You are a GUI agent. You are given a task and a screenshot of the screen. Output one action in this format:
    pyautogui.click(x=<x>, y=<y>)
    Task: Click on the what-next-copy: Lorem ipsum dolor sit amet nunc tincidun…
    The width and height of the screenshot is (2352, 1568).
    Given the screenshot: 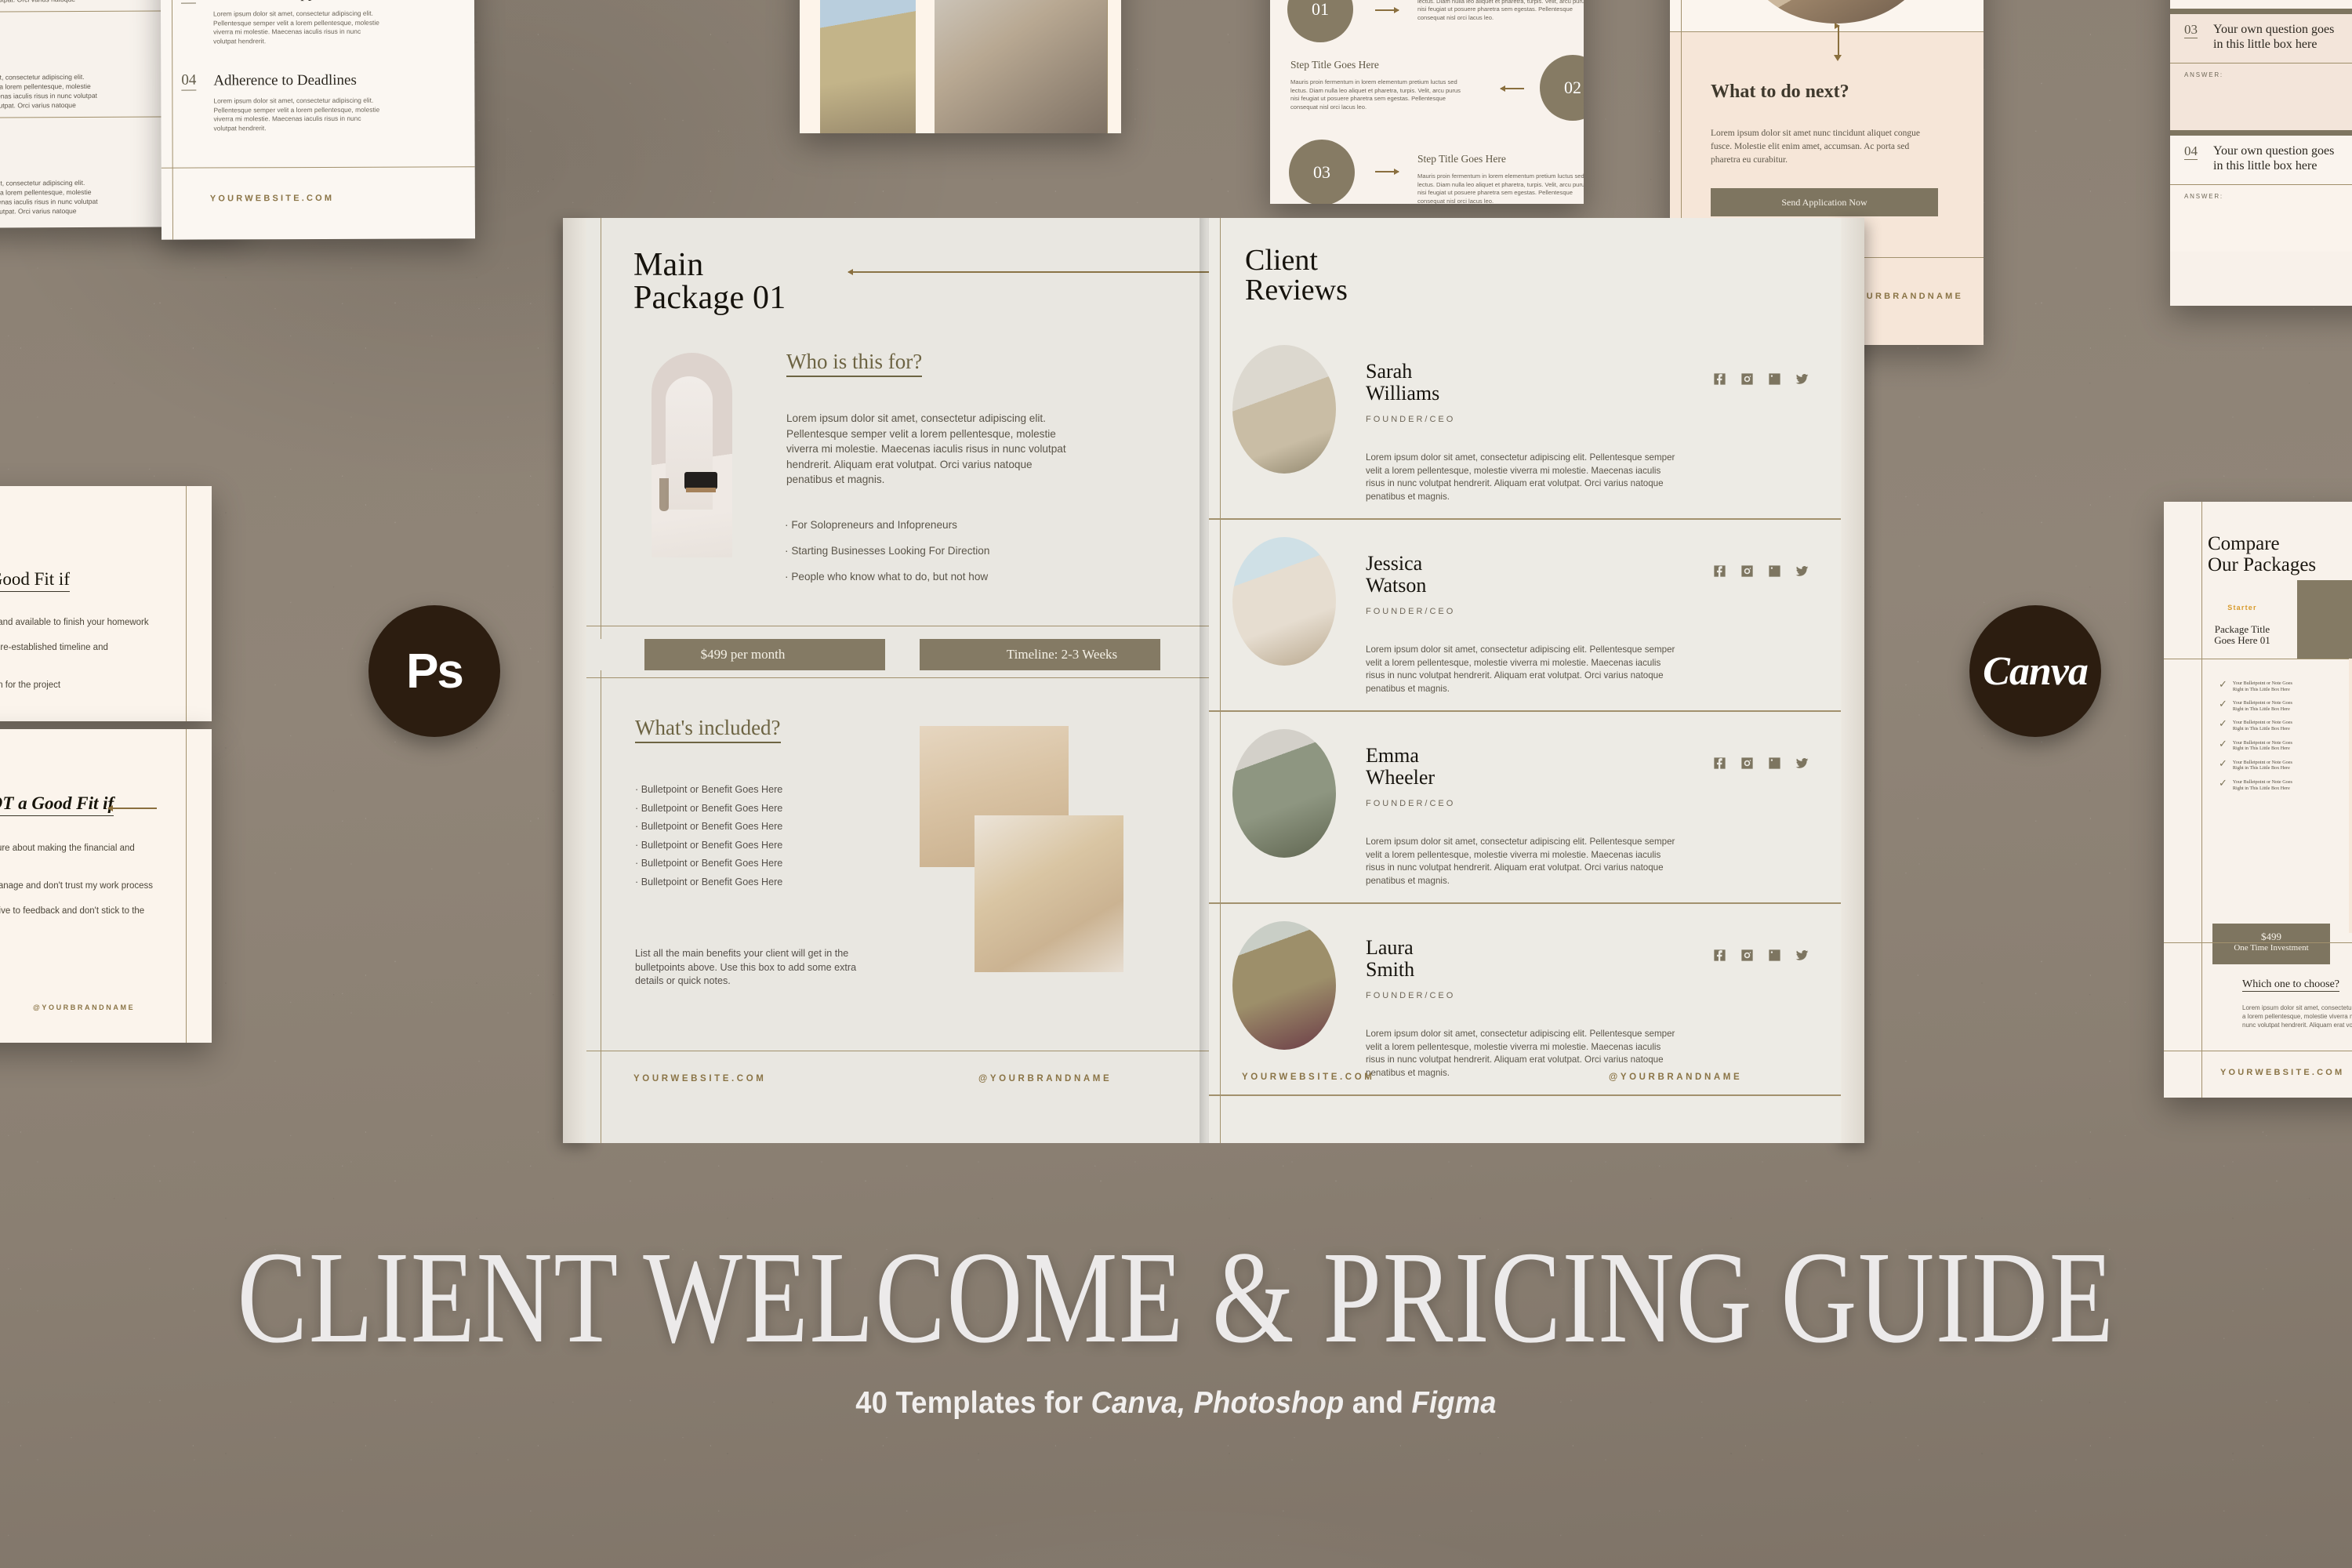 What is the action you would take?
    pyautogui.click(x=1815, y=147)
    